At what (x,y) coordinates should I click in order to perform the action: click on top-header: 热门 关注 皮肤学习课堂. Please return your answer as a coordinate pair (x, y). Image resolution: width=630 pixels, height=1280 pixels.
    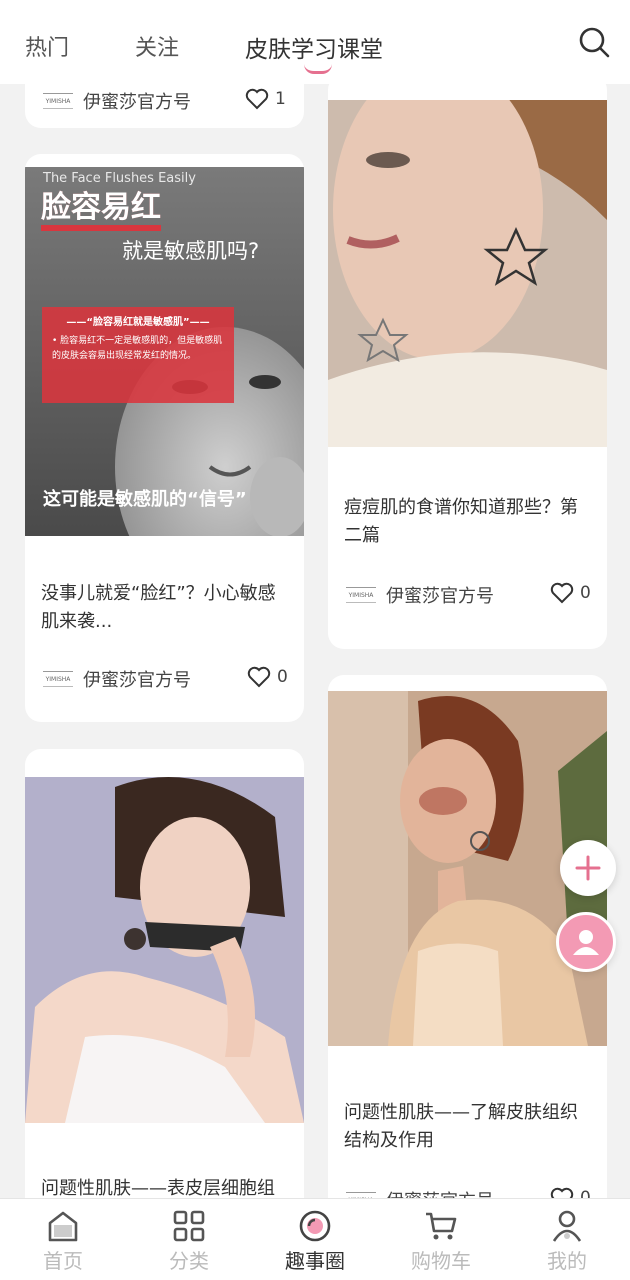
    Looking at the image, I should click on (315, 42).